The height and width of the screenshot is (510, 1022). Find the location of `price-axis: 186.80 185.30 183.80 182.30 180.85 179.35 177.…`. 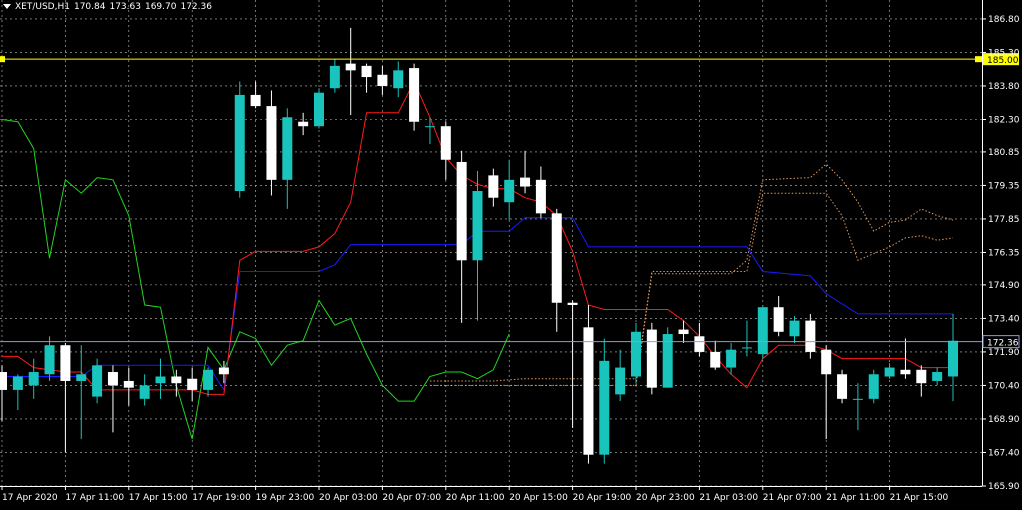

price-axis: 186.80 185.30 183.80 182.30 180.85 179.35 177.… is located at coordinates (1001, 253).